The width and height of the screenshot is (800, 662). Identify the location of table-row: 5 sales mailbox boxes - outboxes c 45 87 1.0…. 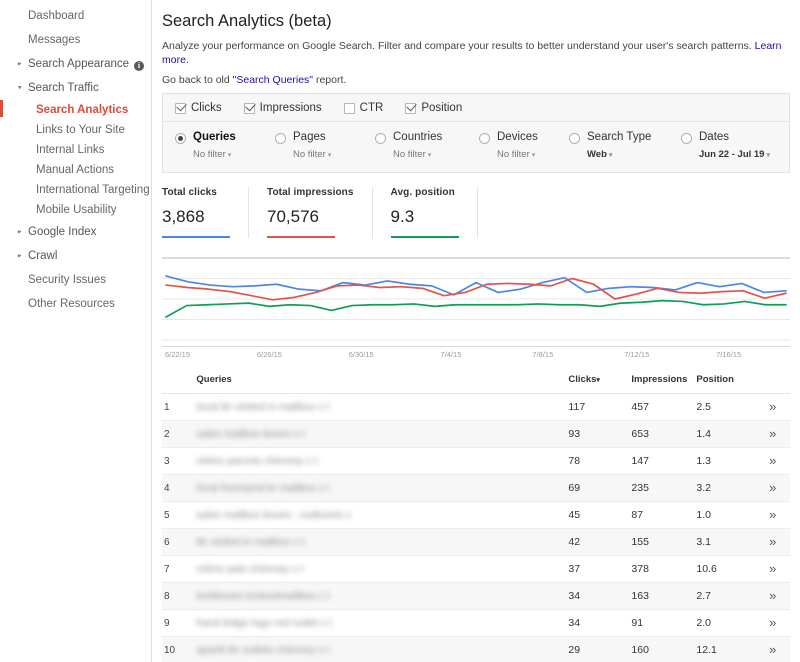
(476, 515).